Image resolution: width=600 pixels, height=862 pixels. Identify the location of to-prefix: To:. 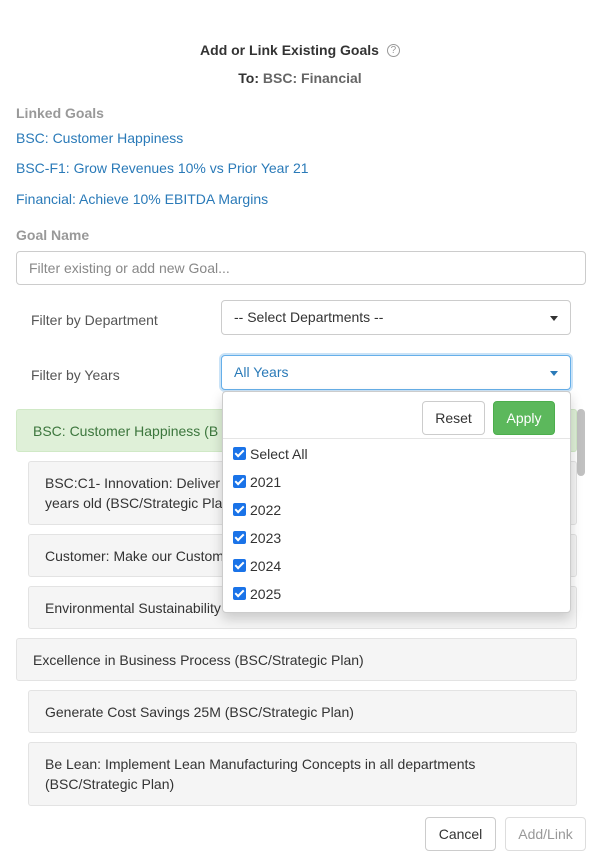
(249, 78).